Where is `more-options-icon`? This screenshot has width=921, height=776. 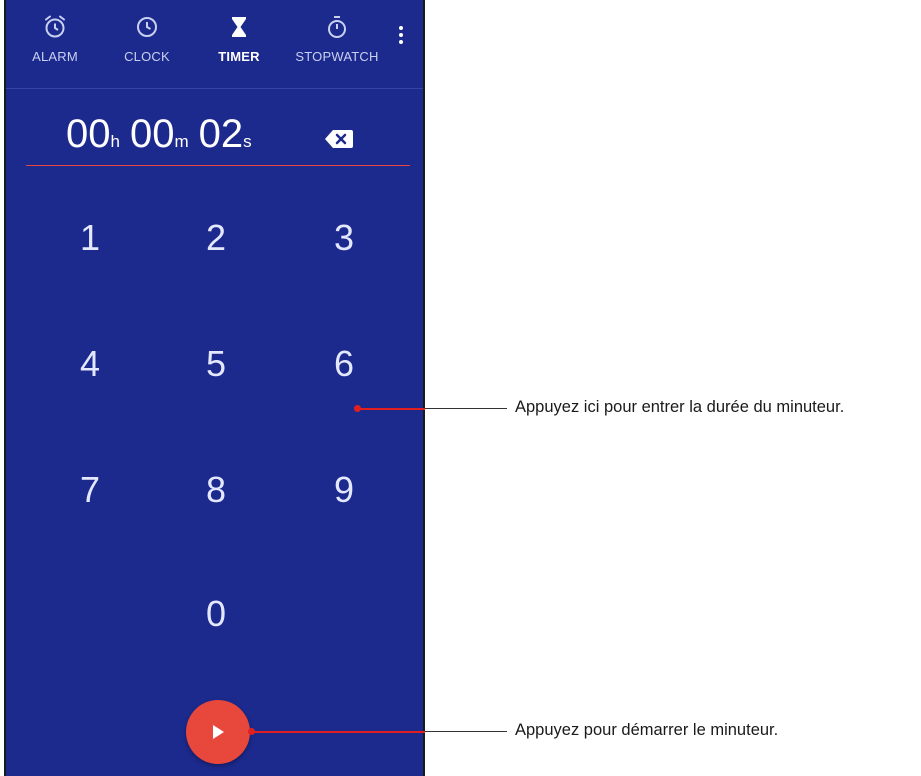
more-options-icon is located at coordinates (401, 37).